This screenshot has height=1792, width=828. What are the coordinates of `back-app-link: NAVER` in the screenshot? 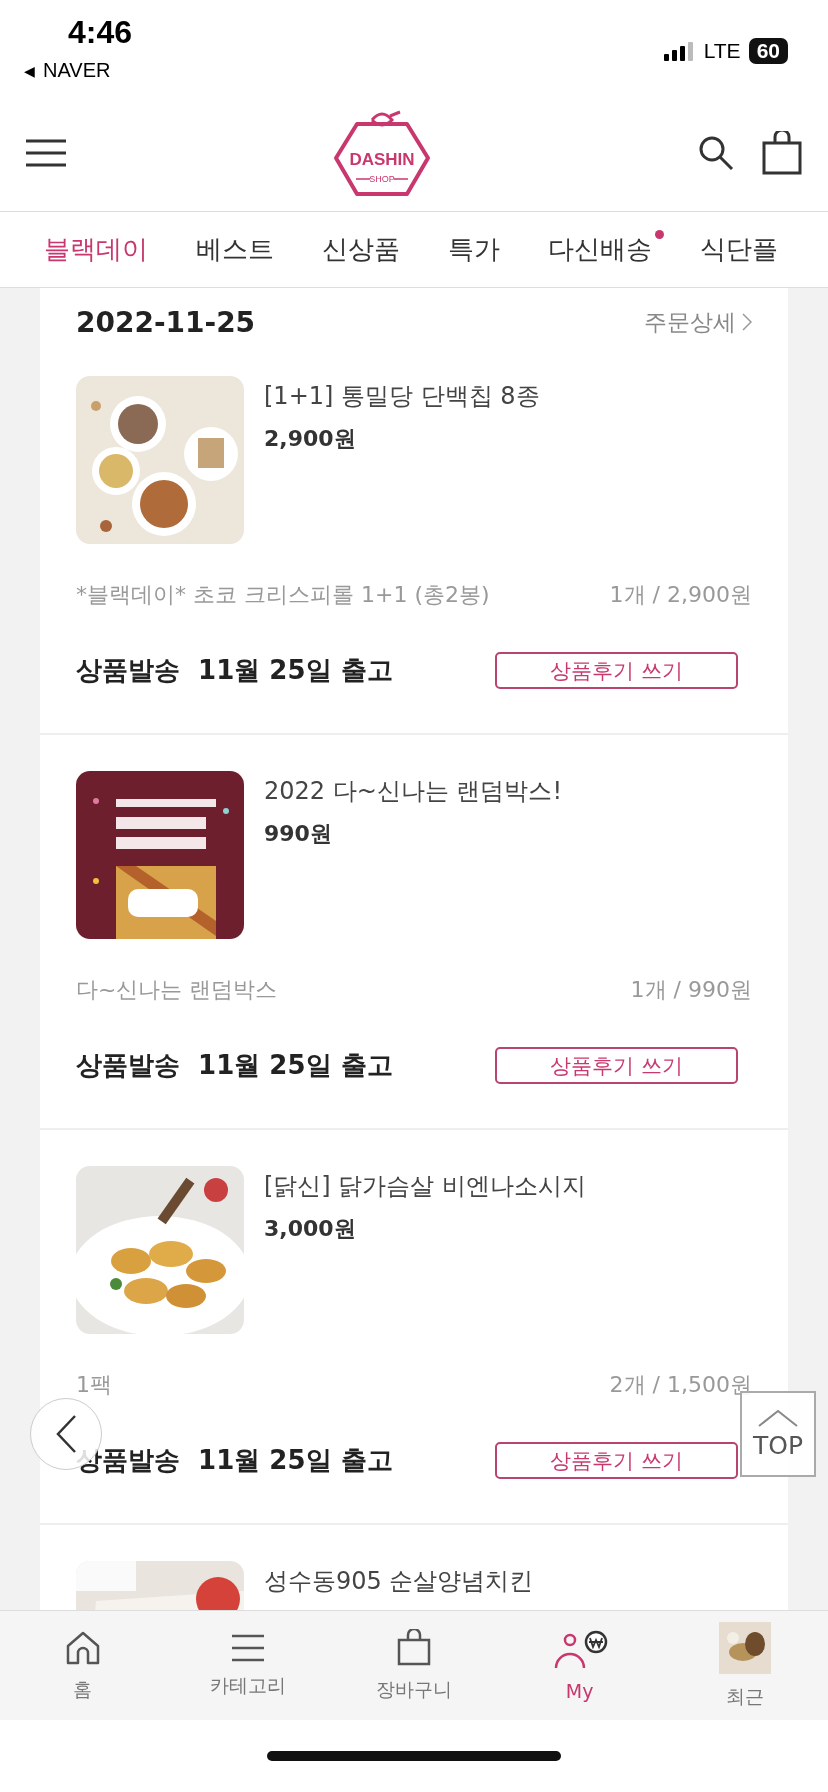 It's located at (77, 70).